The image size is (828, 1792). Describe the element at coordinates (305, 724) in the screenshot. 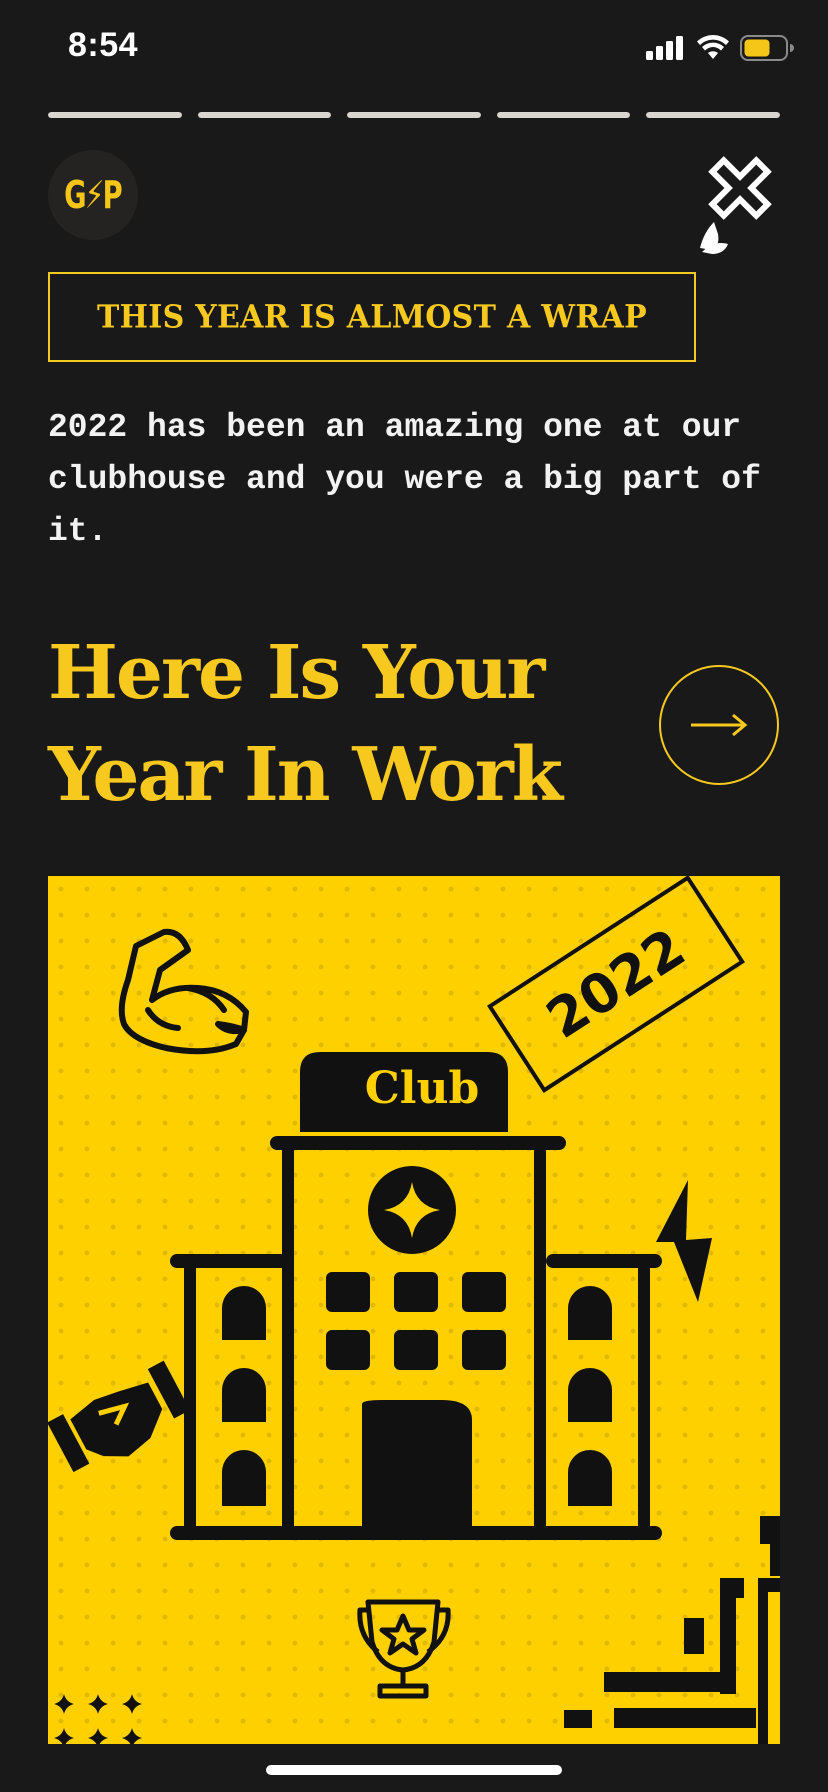

I see `page-title: Here Is Your Year In Work` at that location.